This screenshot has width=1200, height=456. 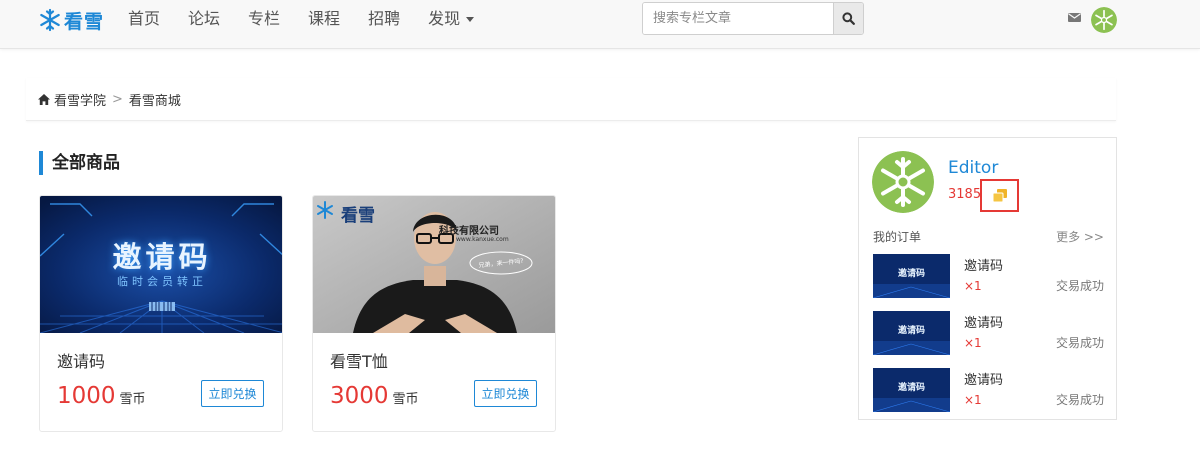 I want to click on username: Editor, so click(x=973, y=168).